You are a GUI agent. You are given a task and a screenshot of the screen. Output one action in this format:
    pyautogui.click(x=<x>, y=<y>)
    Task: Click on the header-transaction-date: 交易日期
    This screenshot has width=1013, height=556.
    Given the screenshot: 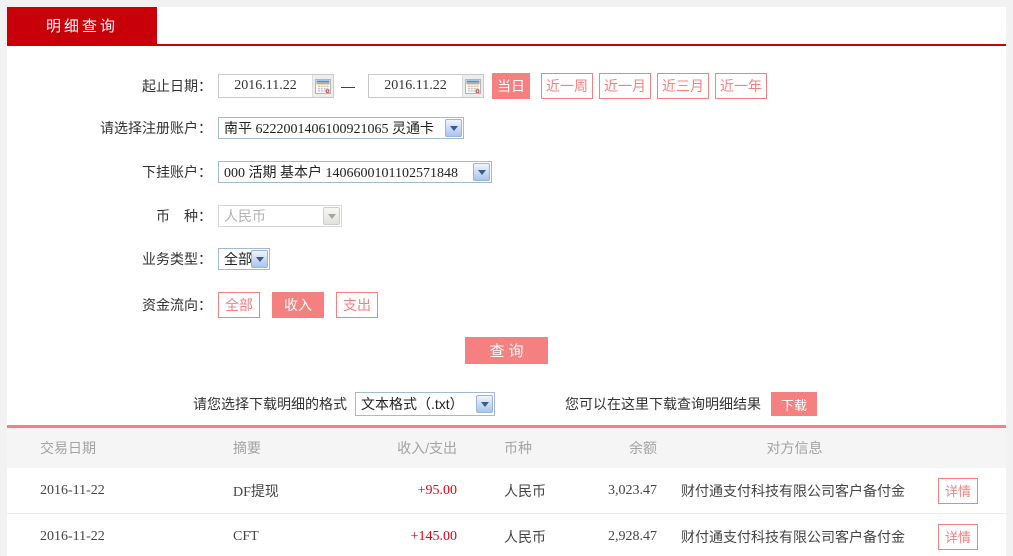 What is the action you would take?
    pyautogui.click(x=68, y=448)
    